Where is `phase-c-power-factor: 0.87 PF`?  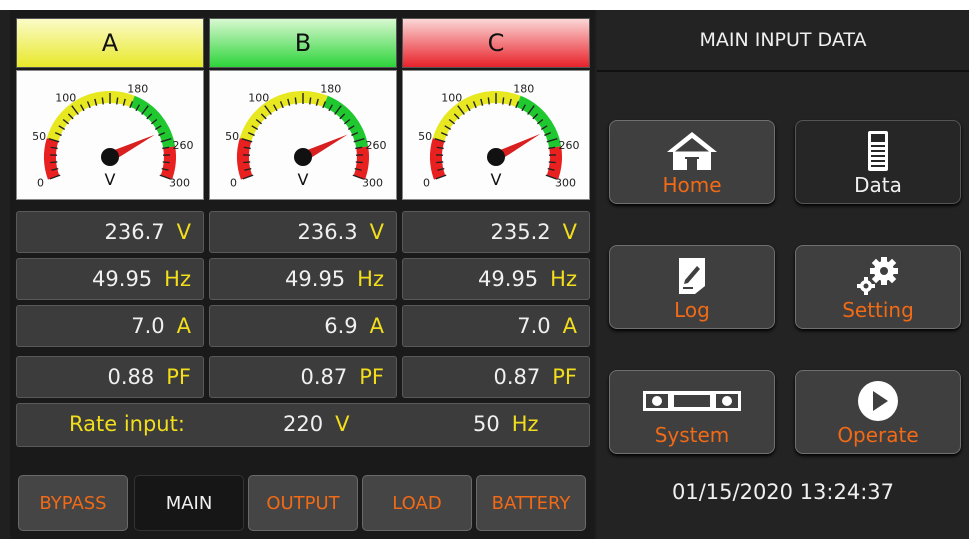
phase-c-power-factor: 0.87 PF is located at coordinates (496, 377).